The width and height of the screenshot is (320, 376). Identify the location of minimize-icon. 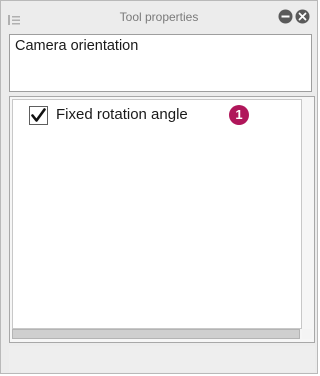
(285, 16).